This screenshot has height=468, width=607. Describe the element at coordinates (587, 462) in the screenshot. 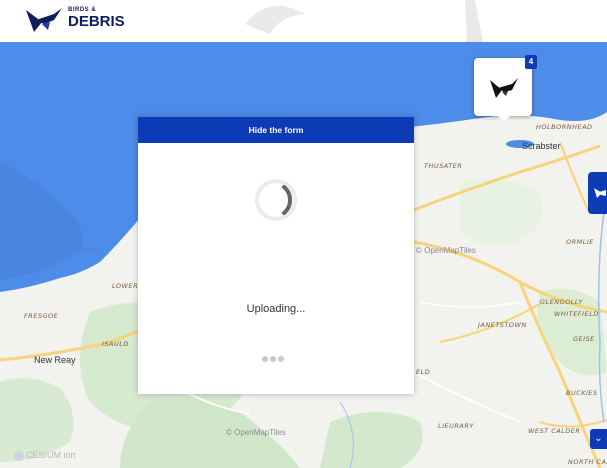

I see `place-label-north-calder: NORTH CAL` at that location.